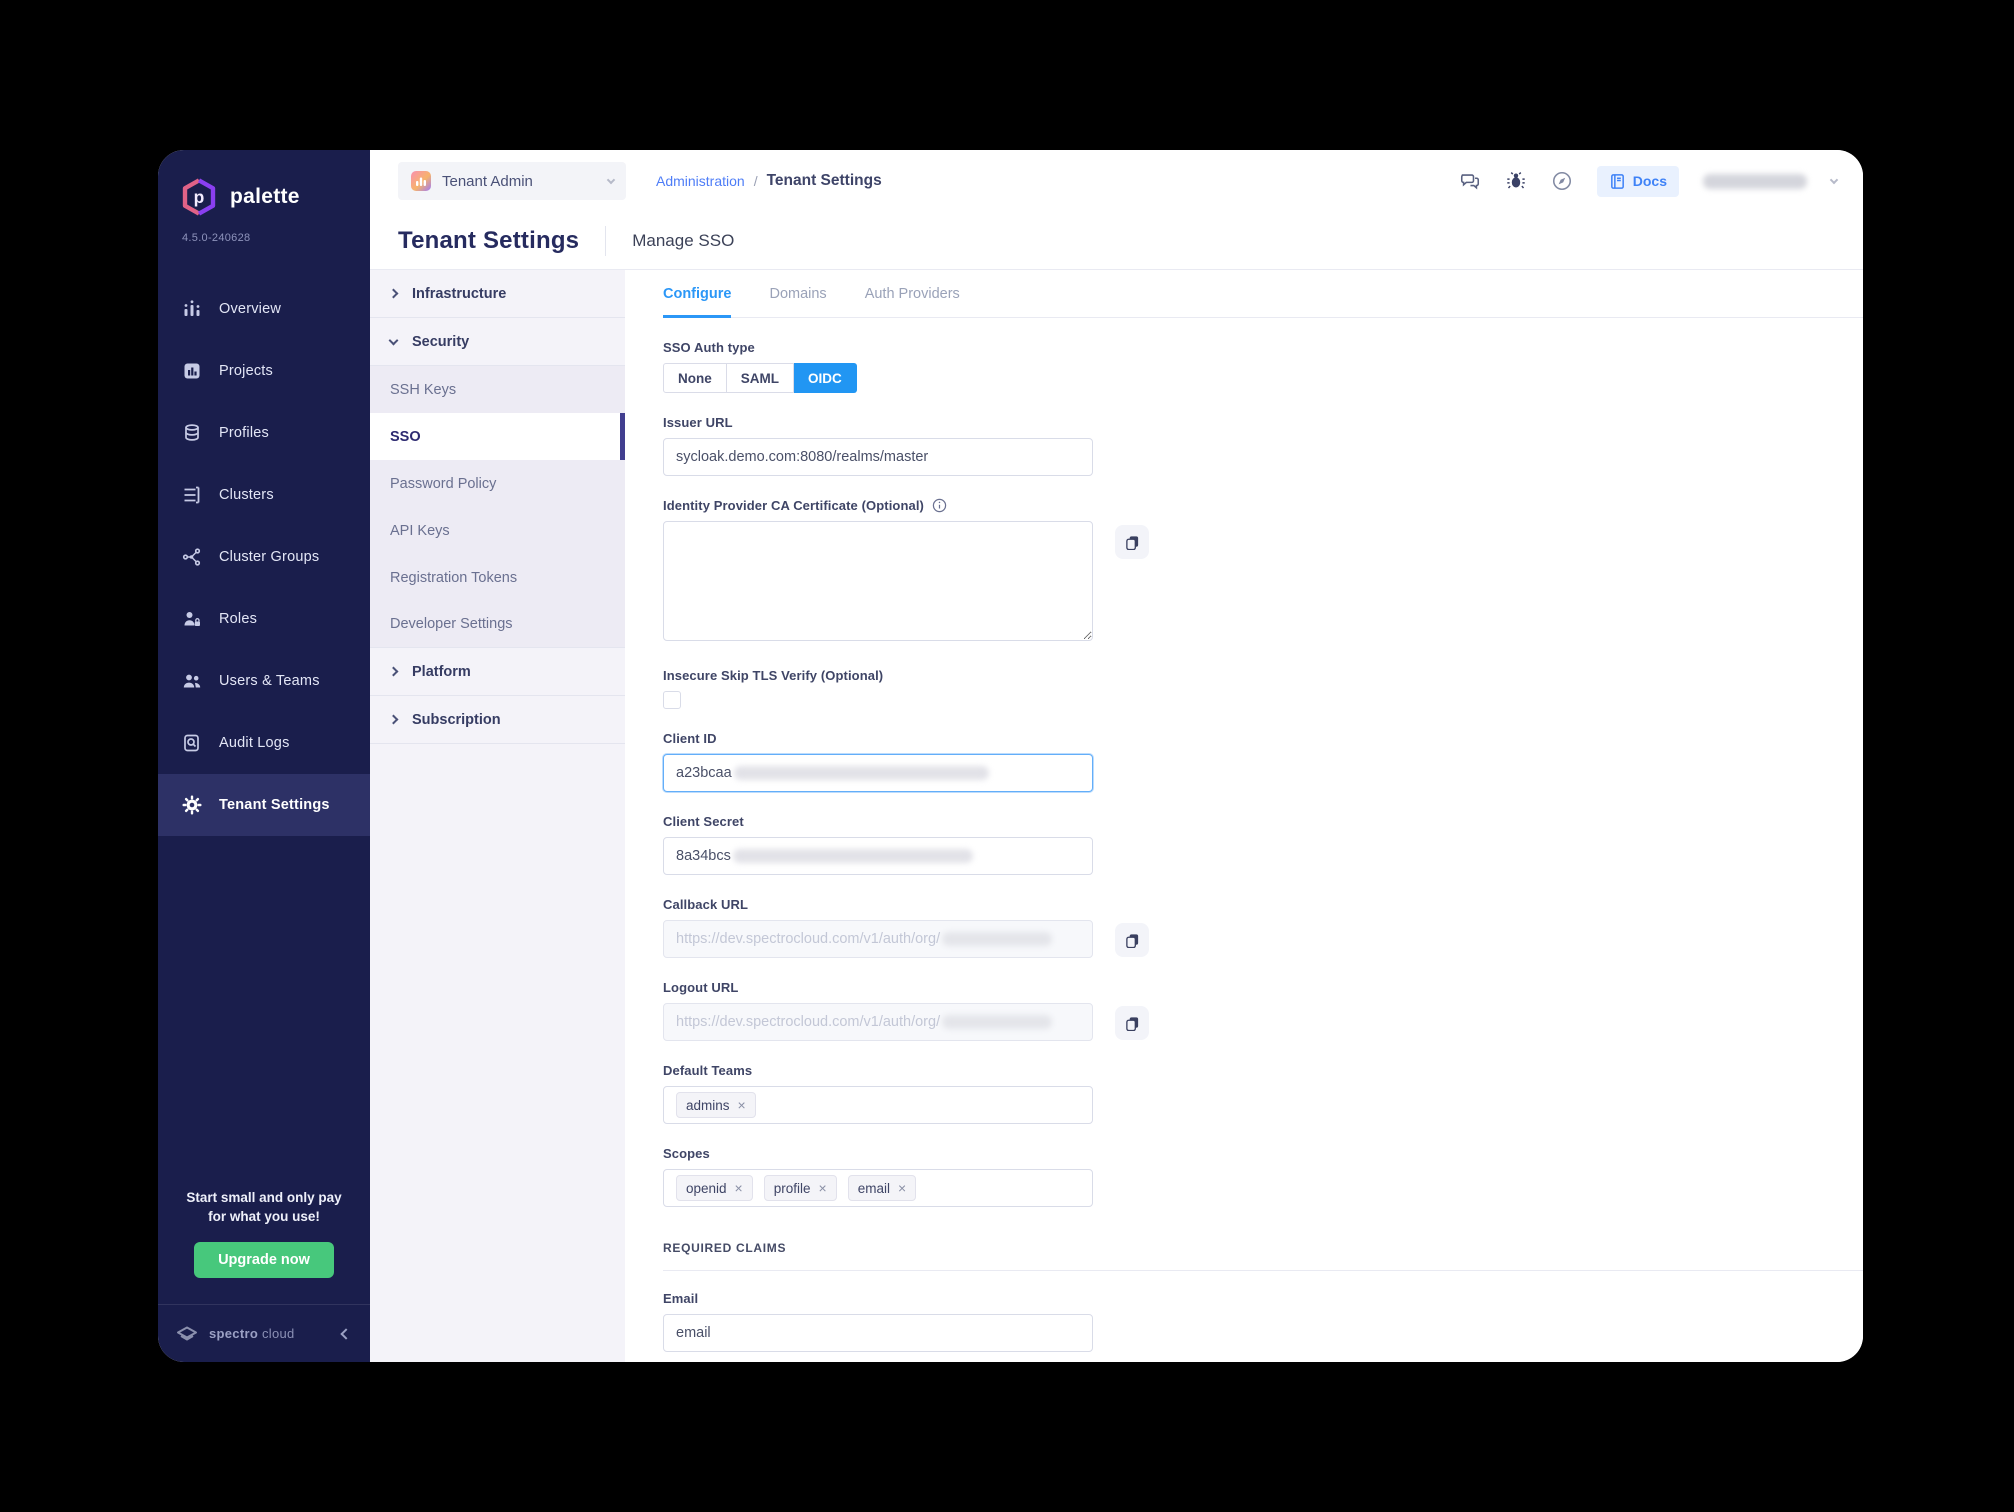  Describe the element at coordinates (254, 743) in the screenshot. I see `sidebar-item-label: Audit Logs` at that location.